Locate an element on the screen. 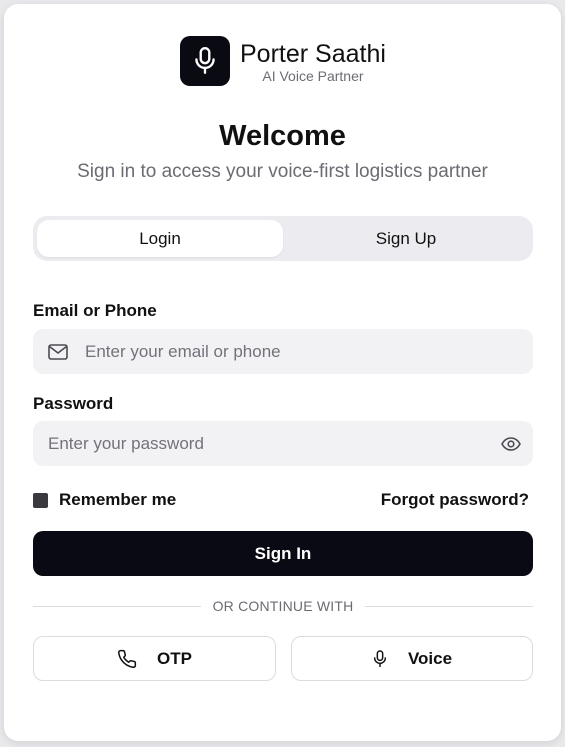  remember-me: Remember me is located at coordinates (104, 500).